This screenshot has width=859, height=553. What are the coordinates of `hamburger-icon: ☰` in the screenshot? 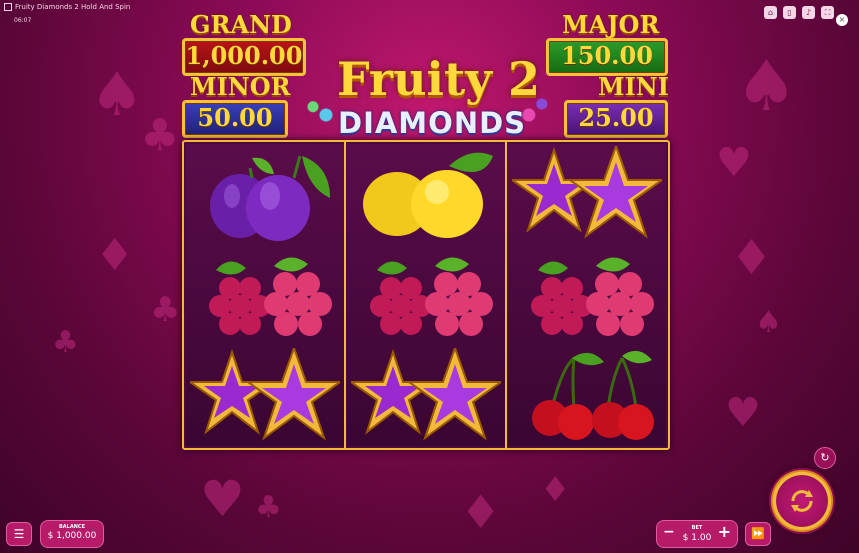 It's located at (19, 534).